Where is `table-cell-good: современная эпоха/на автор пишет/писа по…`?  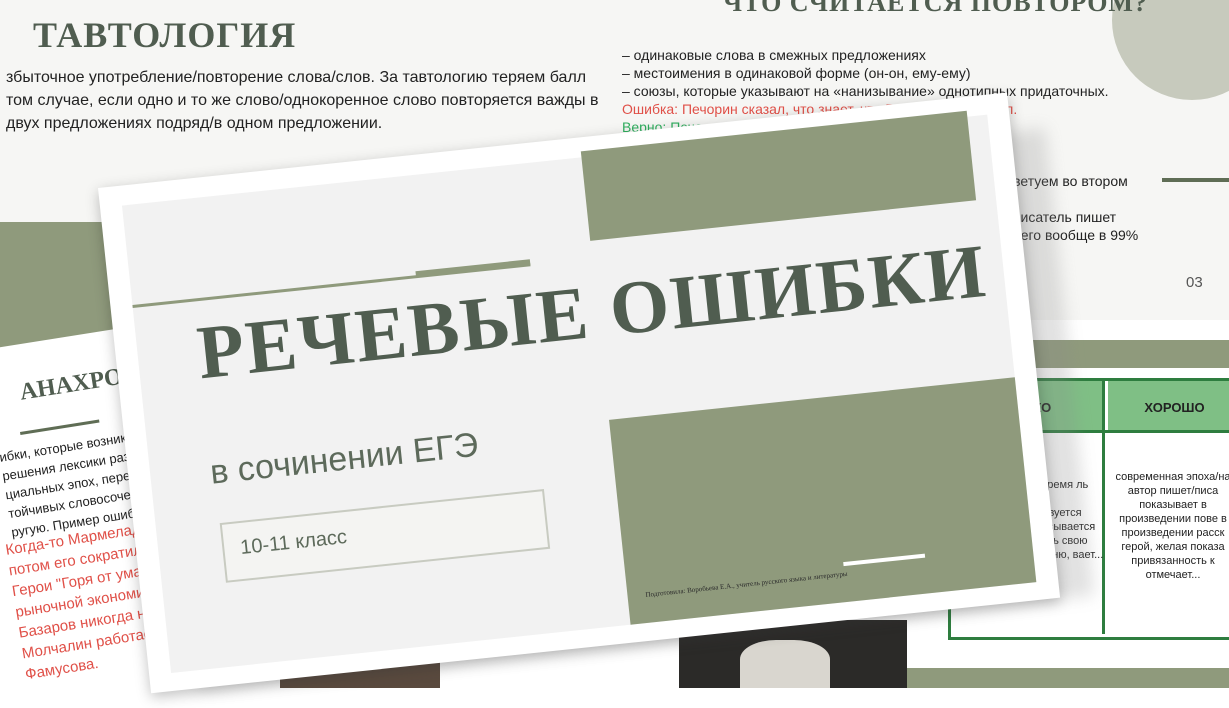 table-cell-good: современная эпоха/на автор пишет/писа по… is located at coordinates (1172, 526).